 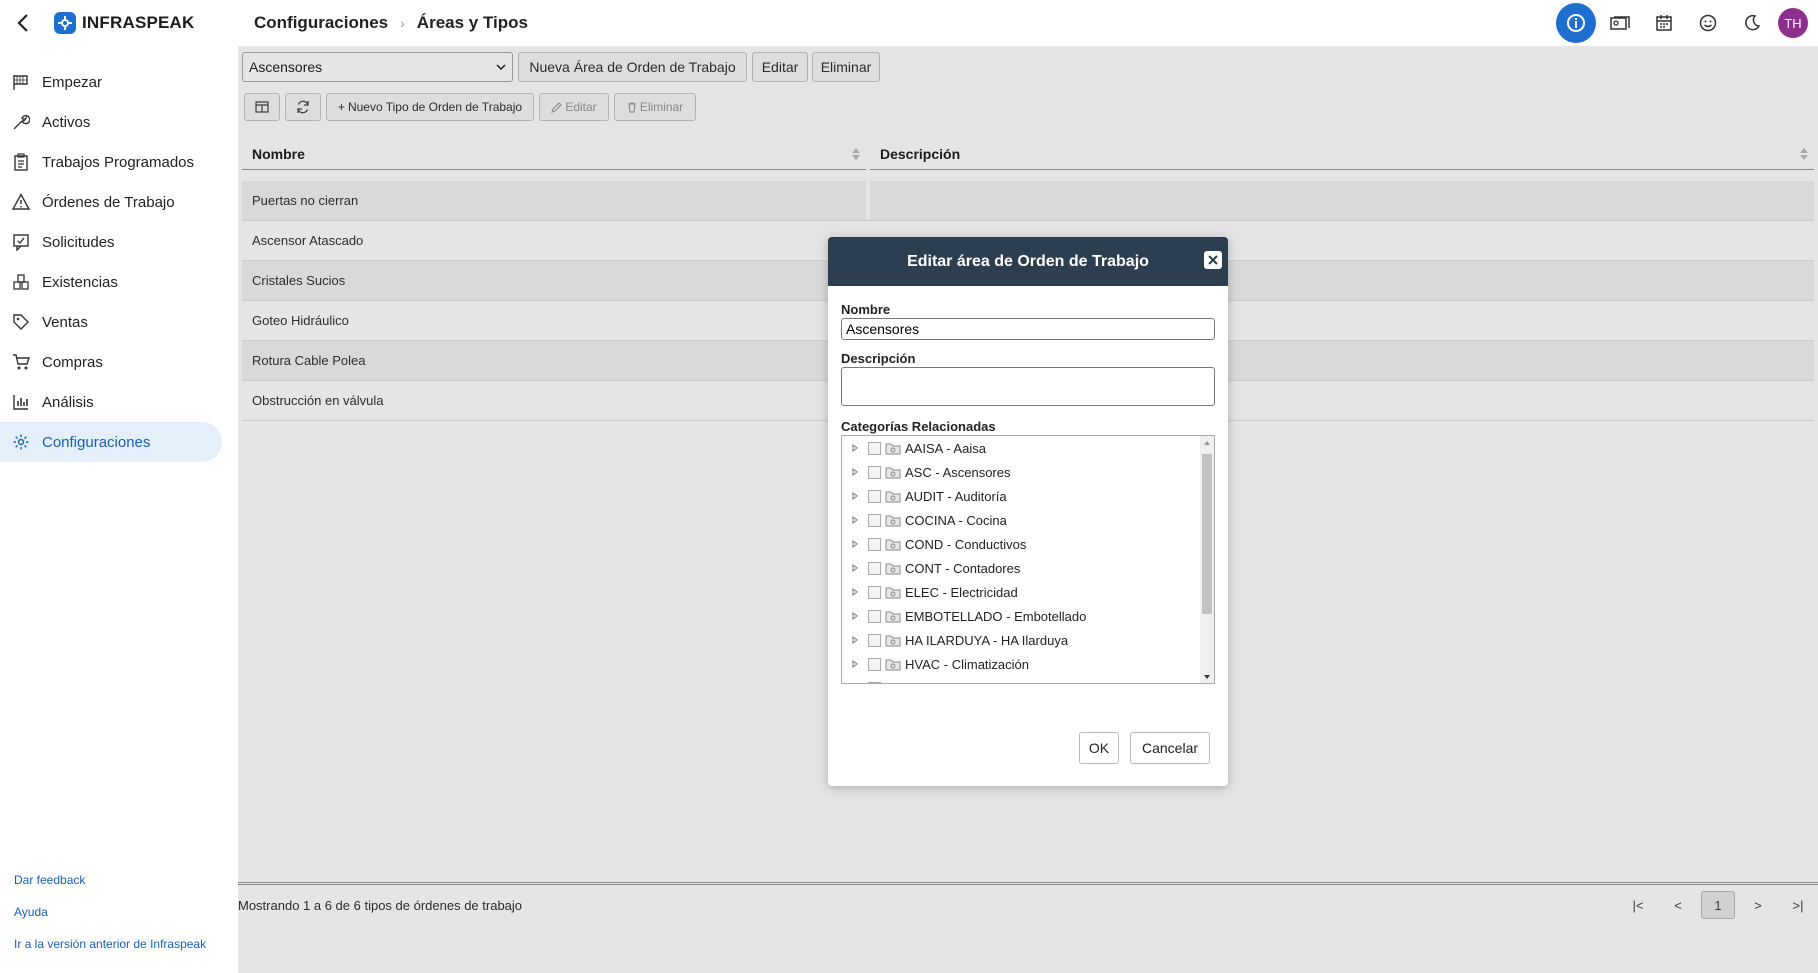 I want to click on help-link: Ayuda, so click(x=31, y=912).